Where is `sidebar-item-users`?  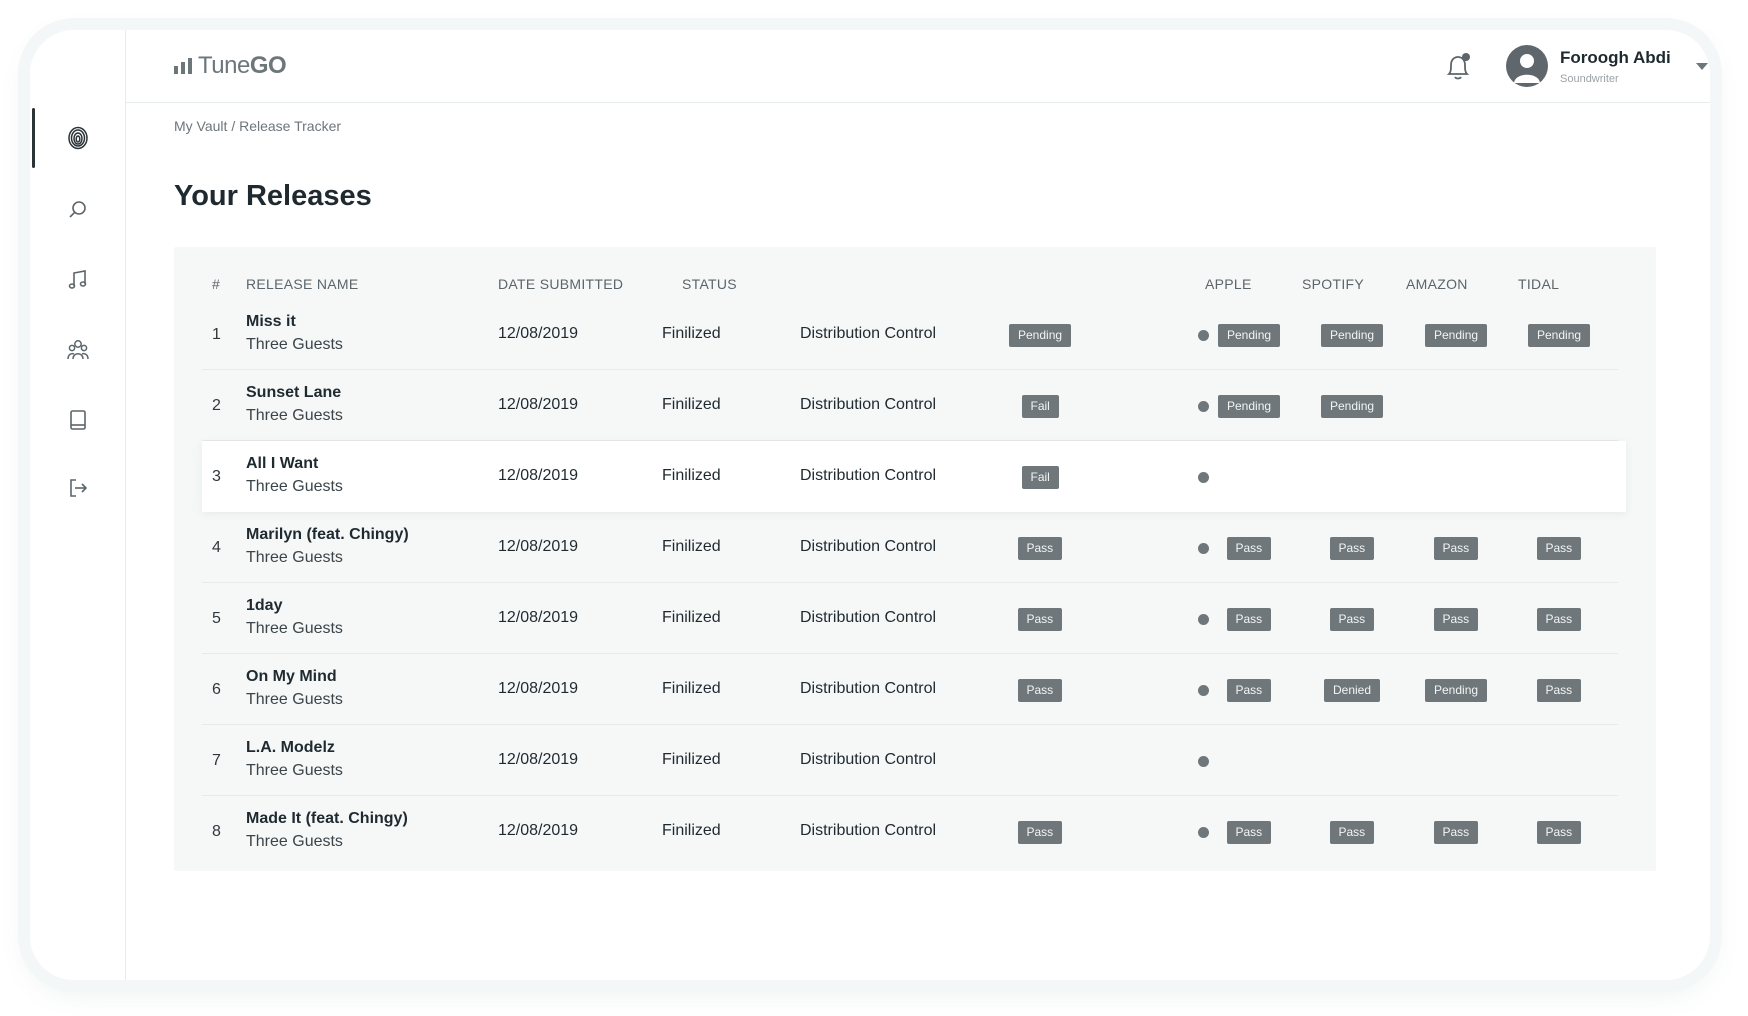
sidebar-item-users is located at coordinates (78, 350).